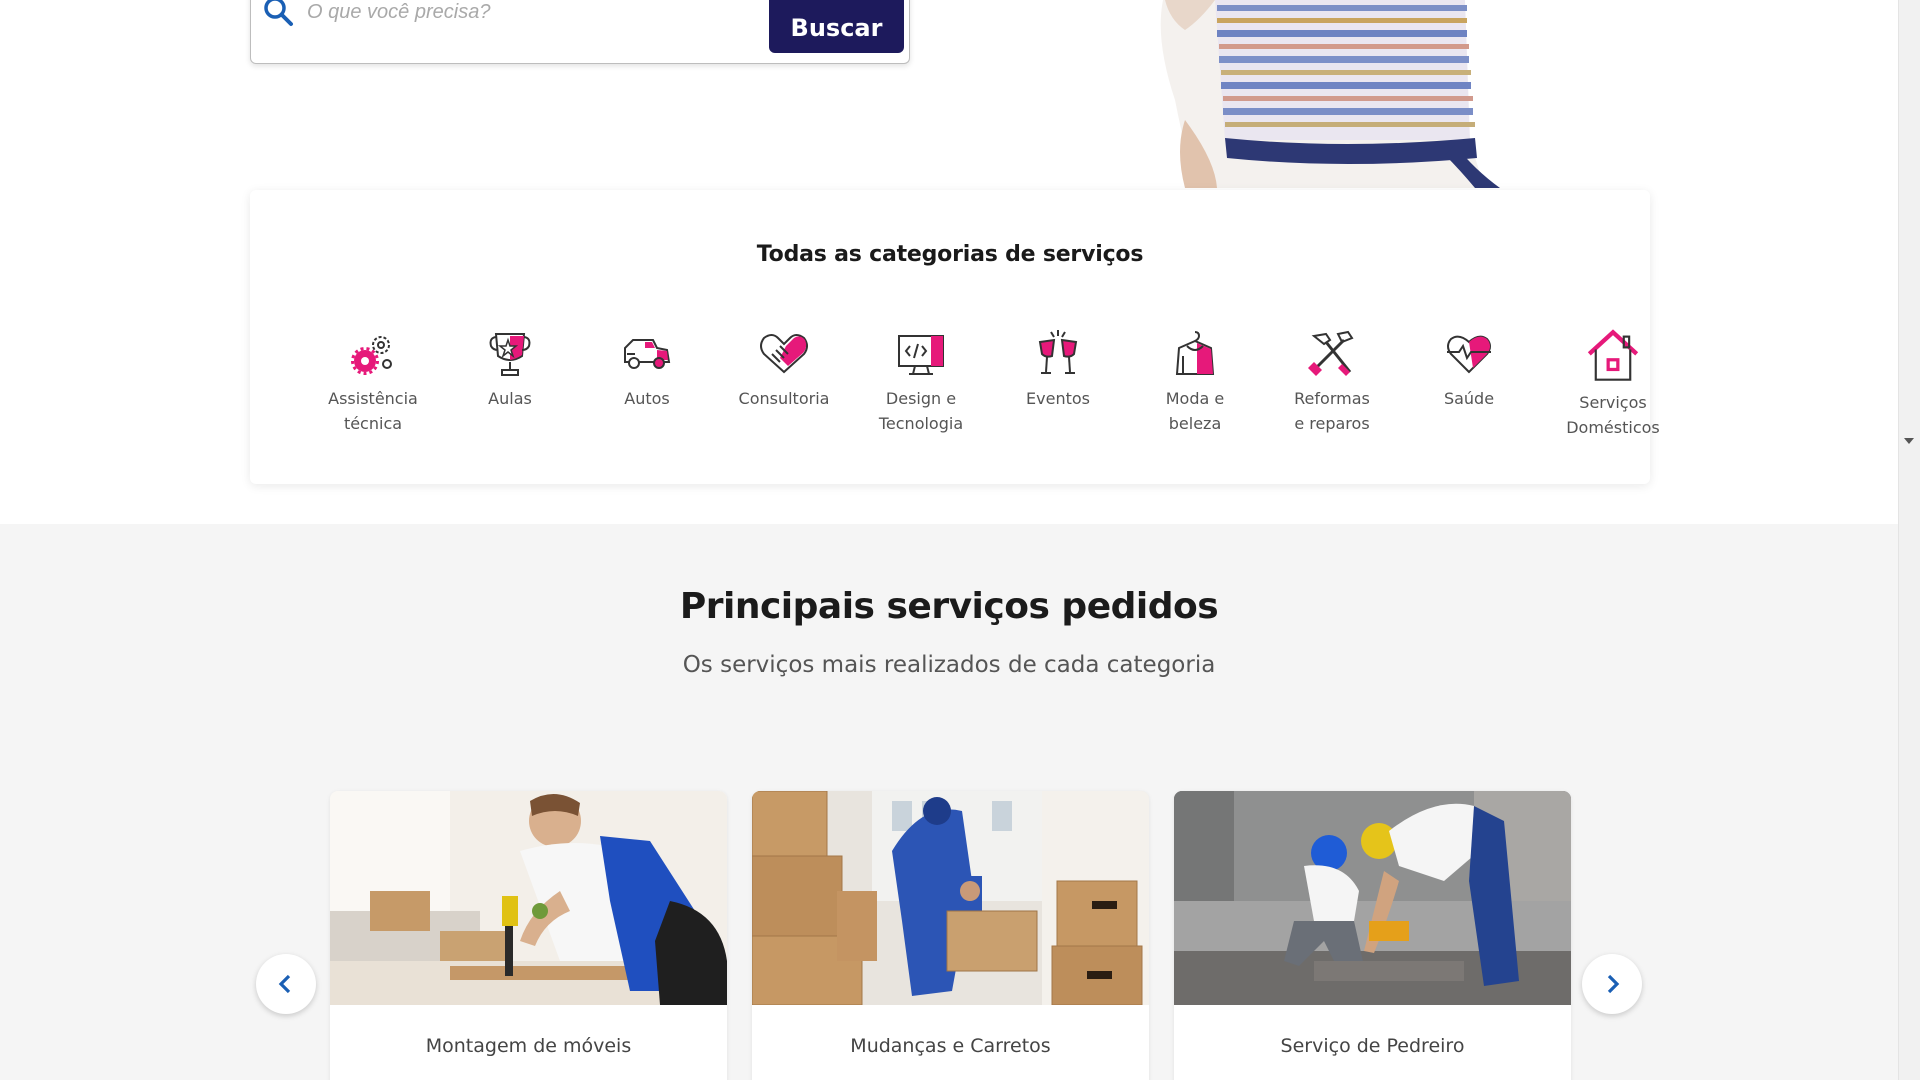 The image size is (1920, 1080). I want to click on category-eventos: Eventos, so click(1058, 369).